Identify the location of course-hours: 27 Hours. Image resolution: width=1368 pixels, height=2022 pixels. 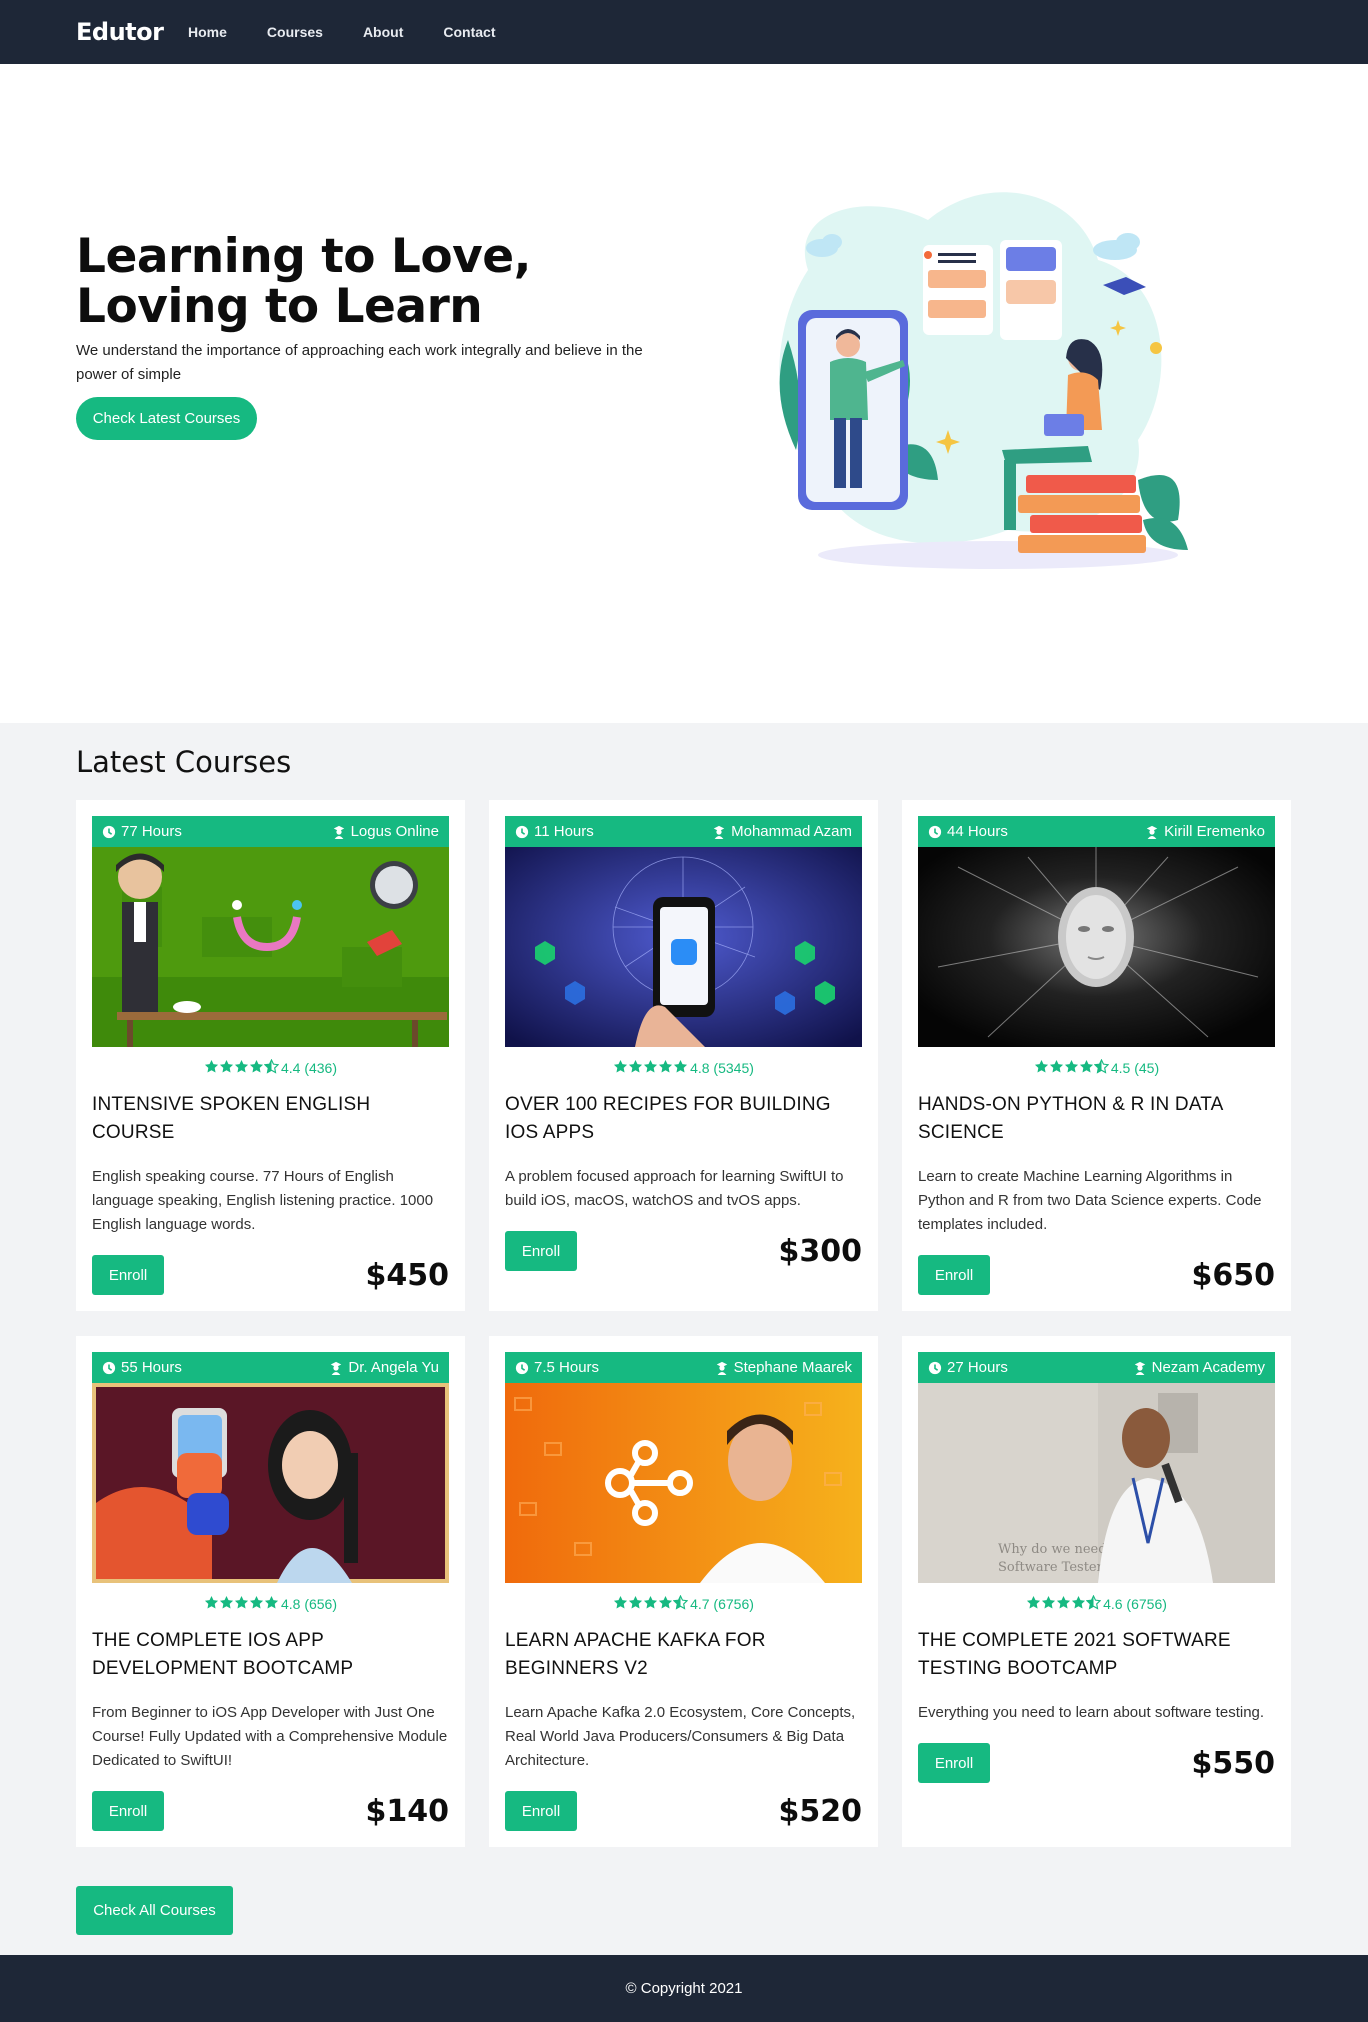
(977, 1367).